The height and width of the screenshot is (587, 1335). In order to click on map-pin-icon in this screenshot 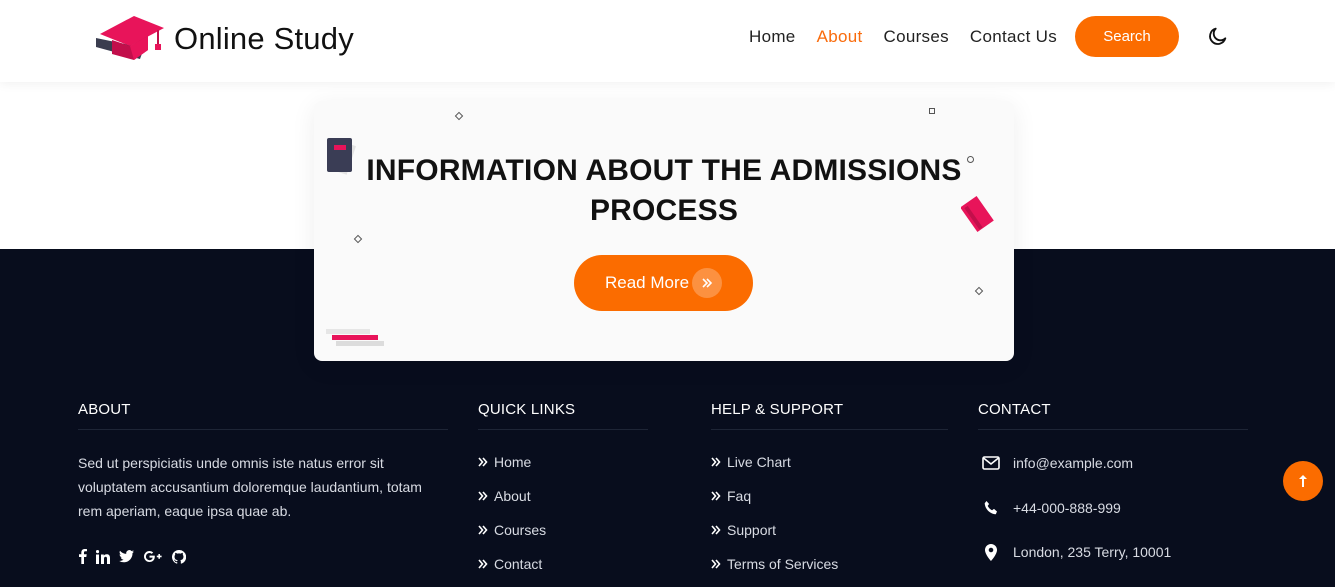, I will do `click(991, 552)`.